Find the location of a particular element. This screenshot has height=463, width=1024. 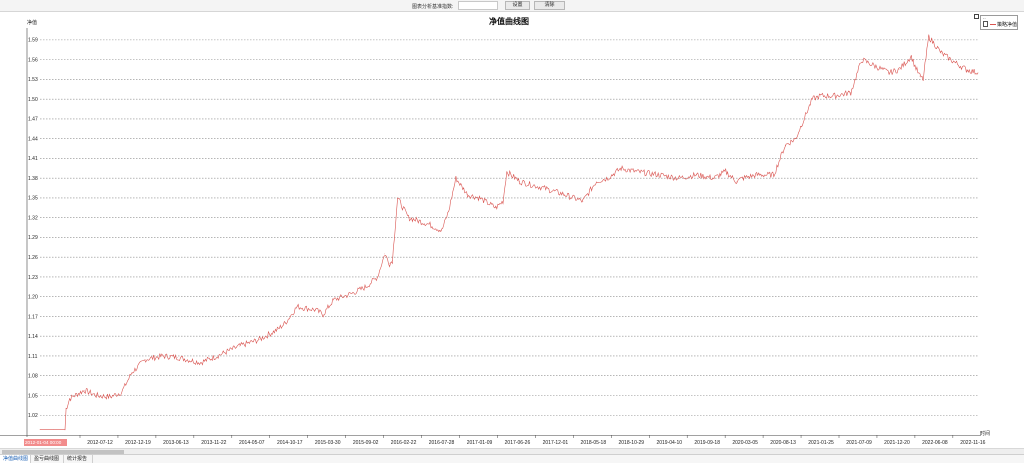

x-tick-label: 2020-03-05 is located at coordinates (745, 443).